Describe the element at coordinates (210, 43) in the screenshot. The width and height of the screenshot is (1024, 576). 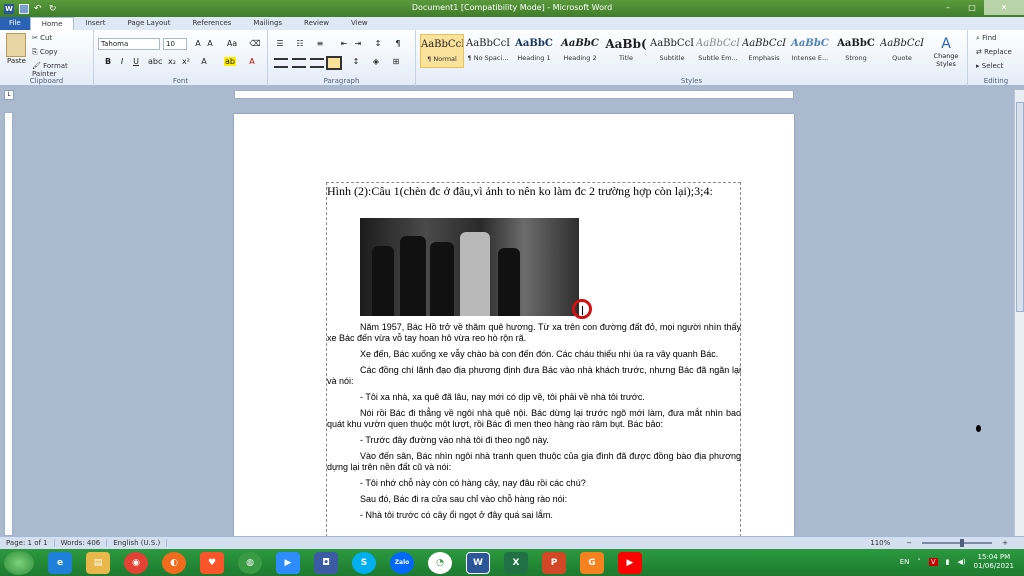
I see `shrink-font-icon: A` at that location.